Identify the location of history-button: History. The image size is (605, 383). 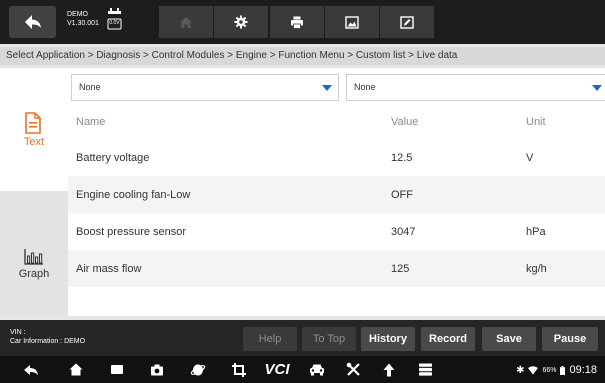
(388, 339).